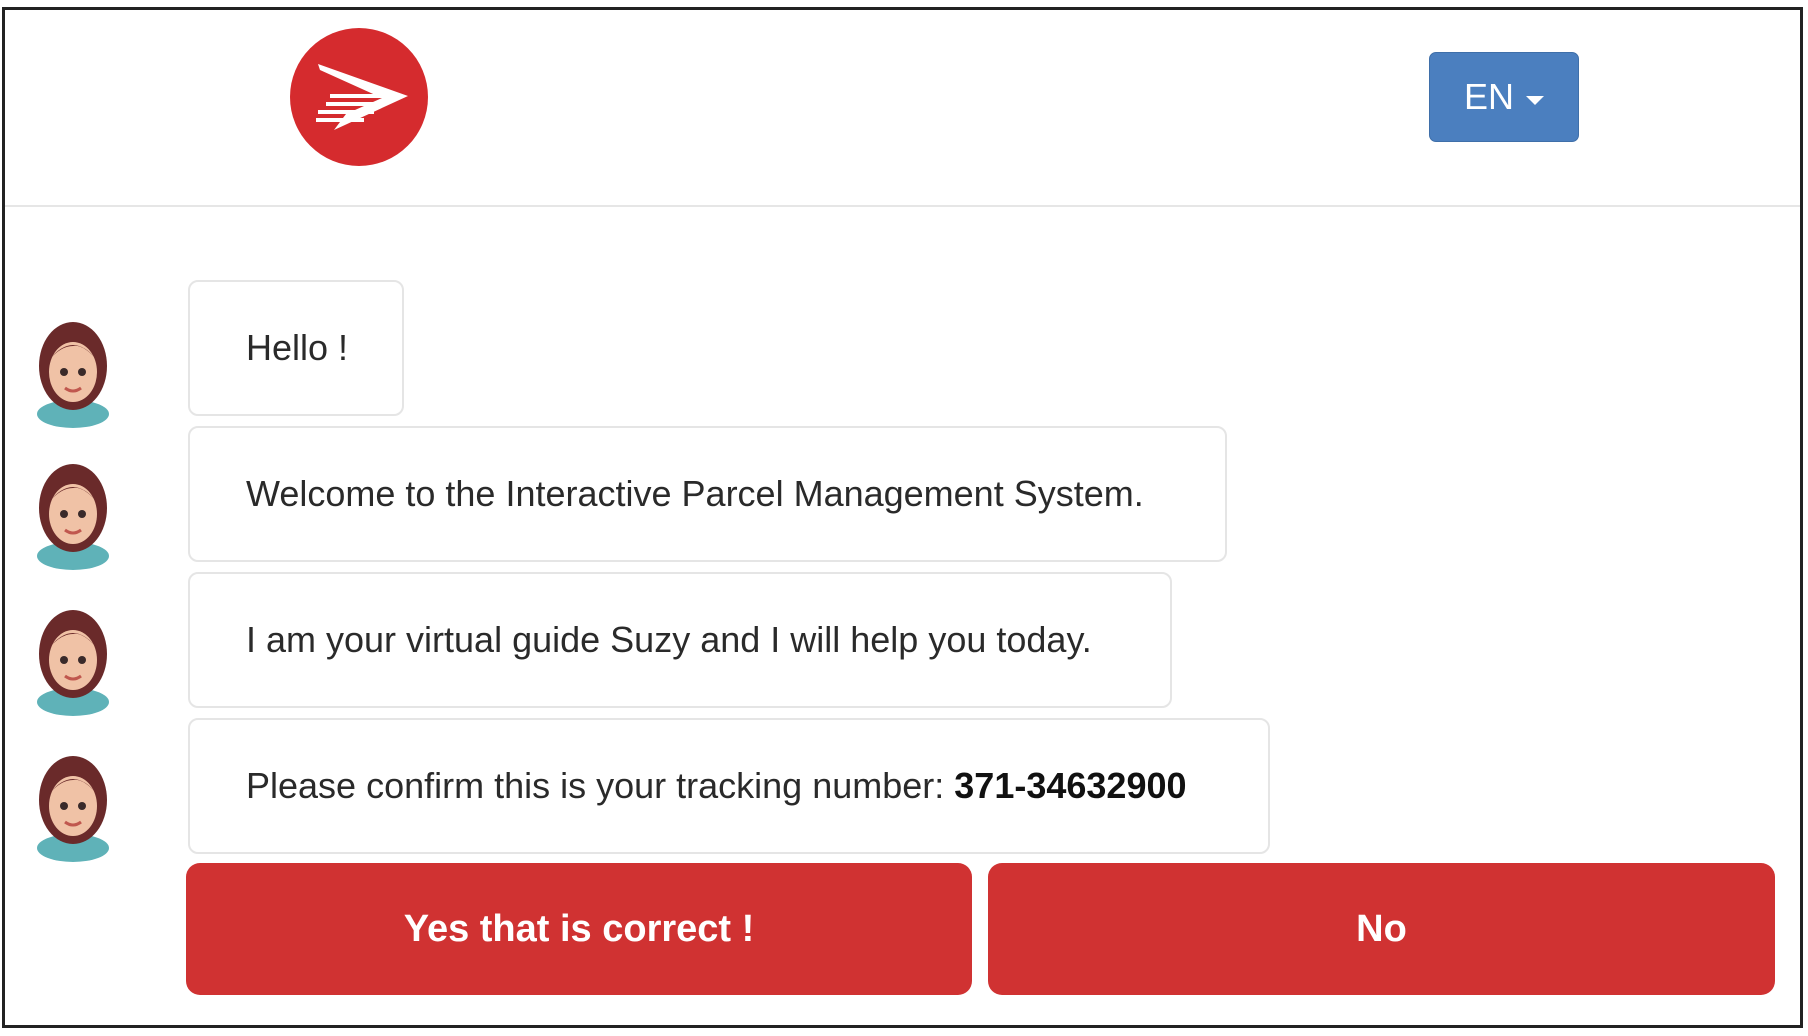 This screenshot has width=1808, height=1036. I want to click on no-button: No, so click(1381, 929).